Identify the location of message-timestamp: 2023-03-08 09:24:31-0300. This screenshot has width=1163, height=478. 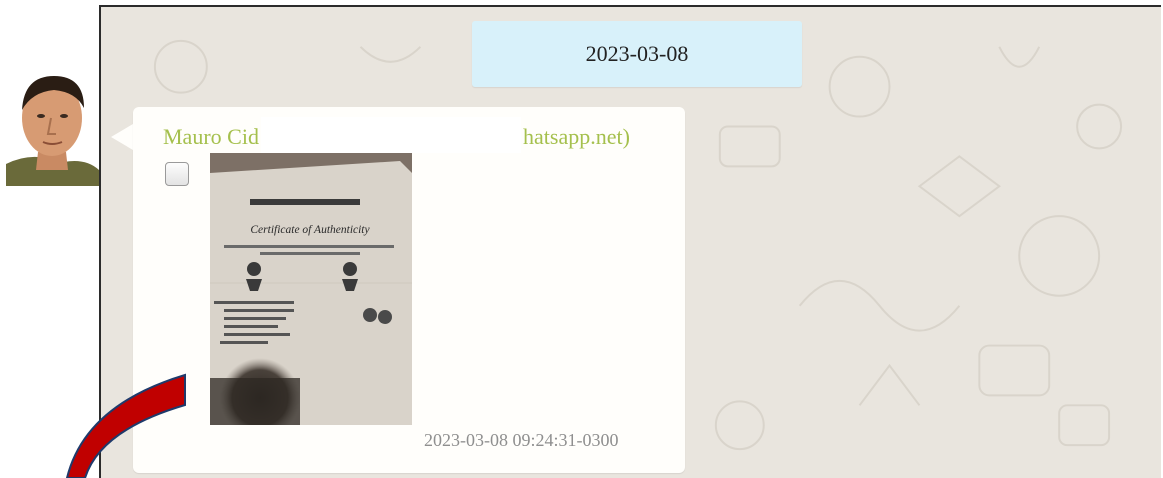
(521, 440).